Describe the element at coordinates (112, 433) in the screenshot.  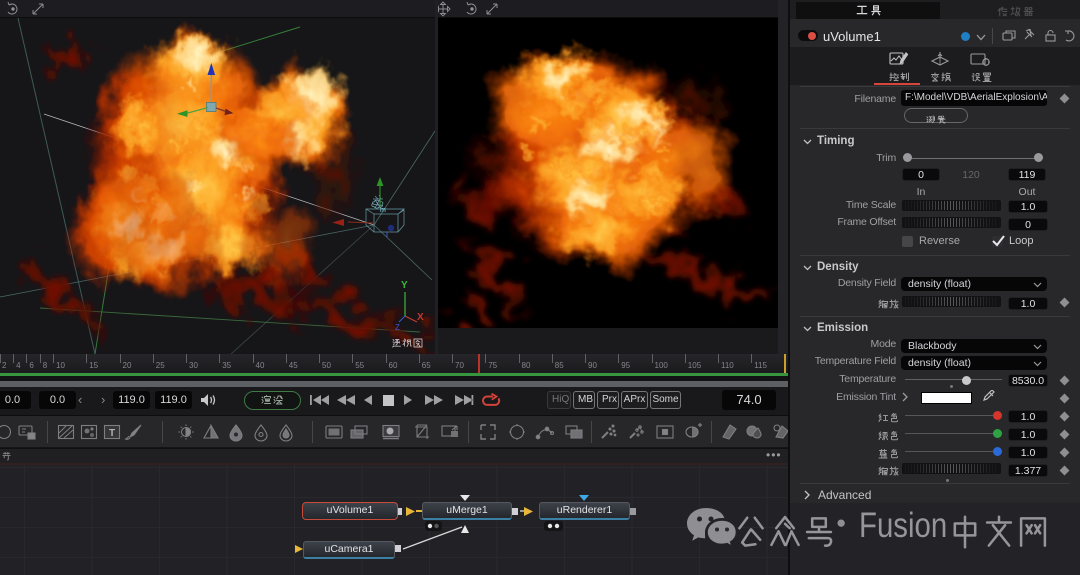
I see `svg-text: T` at that location.